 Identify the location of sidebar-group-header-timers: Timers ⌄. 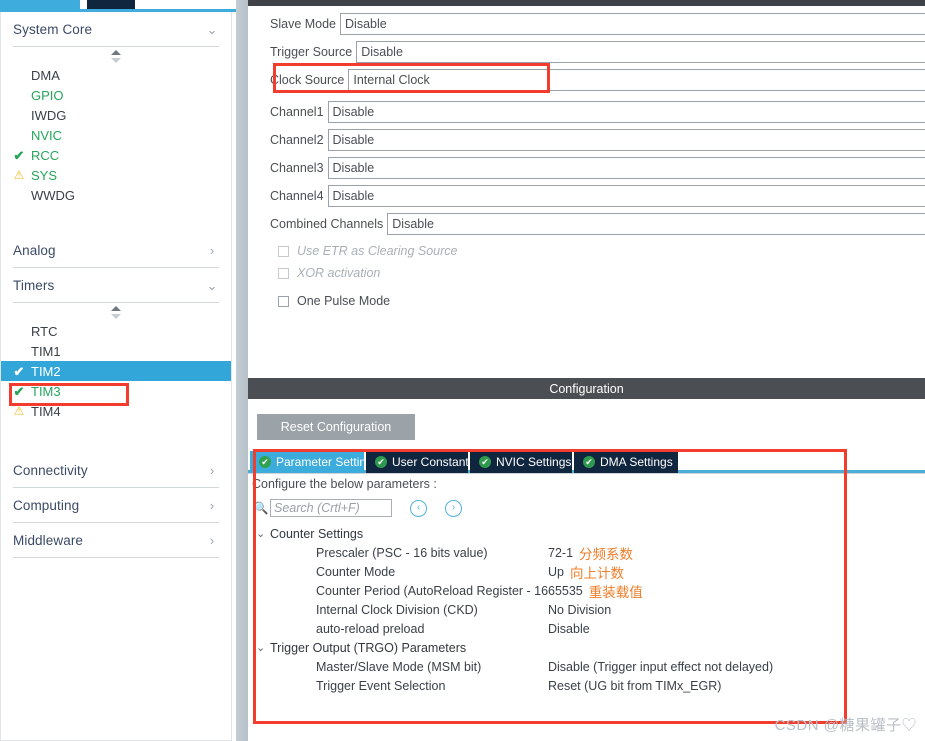
(116, 285).